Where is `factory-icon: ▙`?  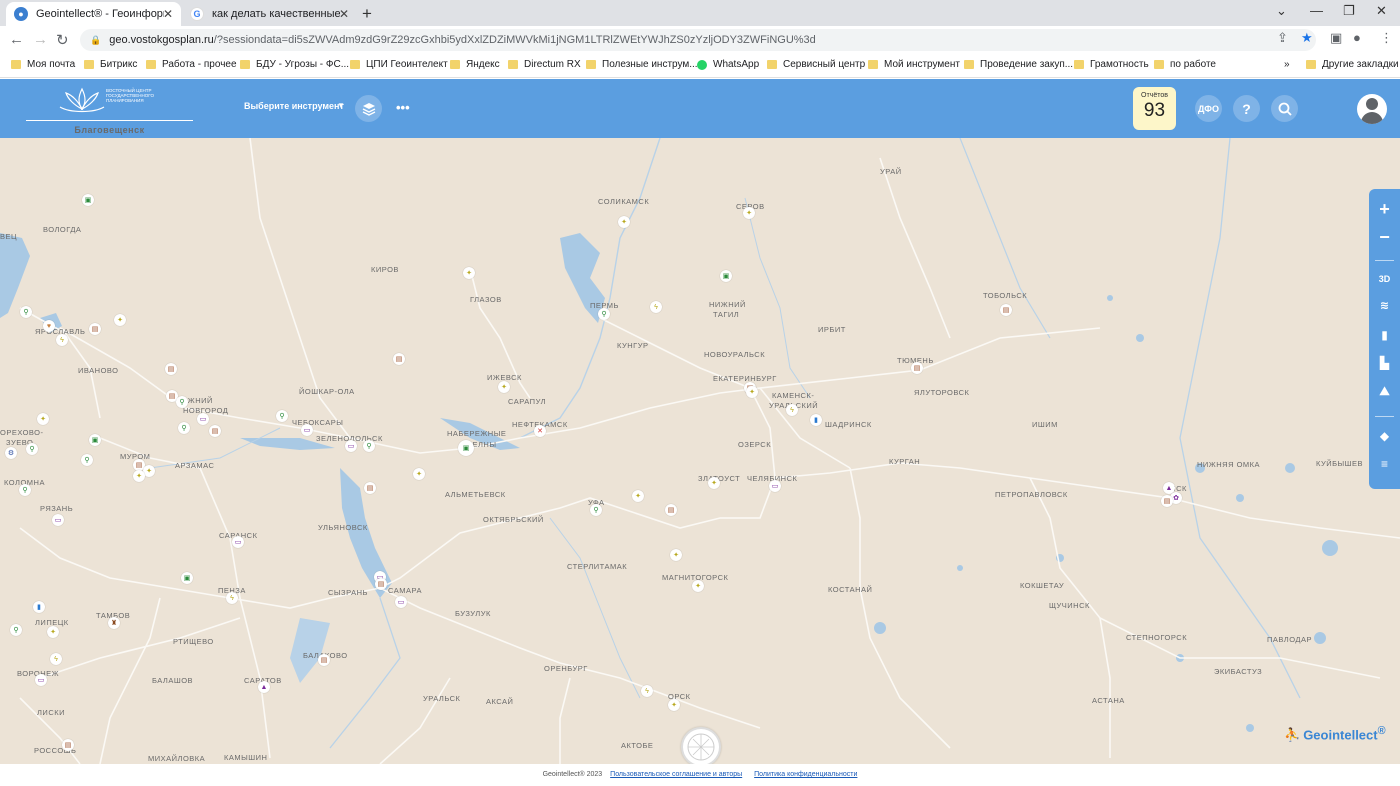 factory-icon: ▙ is located at coordinates (1384, 363).